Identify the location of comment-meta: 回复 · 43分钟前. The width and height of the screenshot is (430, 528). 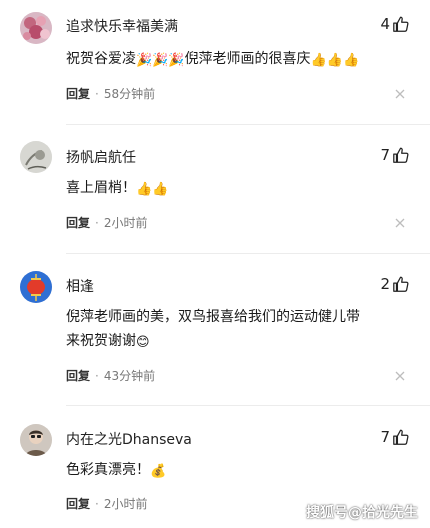
(110, 375).